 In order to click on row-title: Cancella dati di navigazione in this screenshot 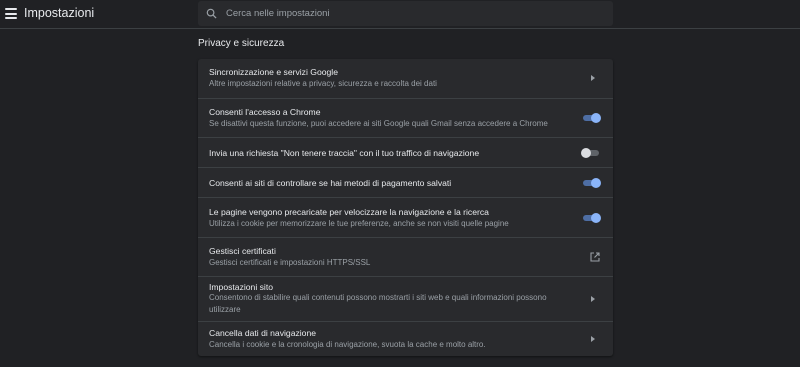, I will do `click(263, 333)`.